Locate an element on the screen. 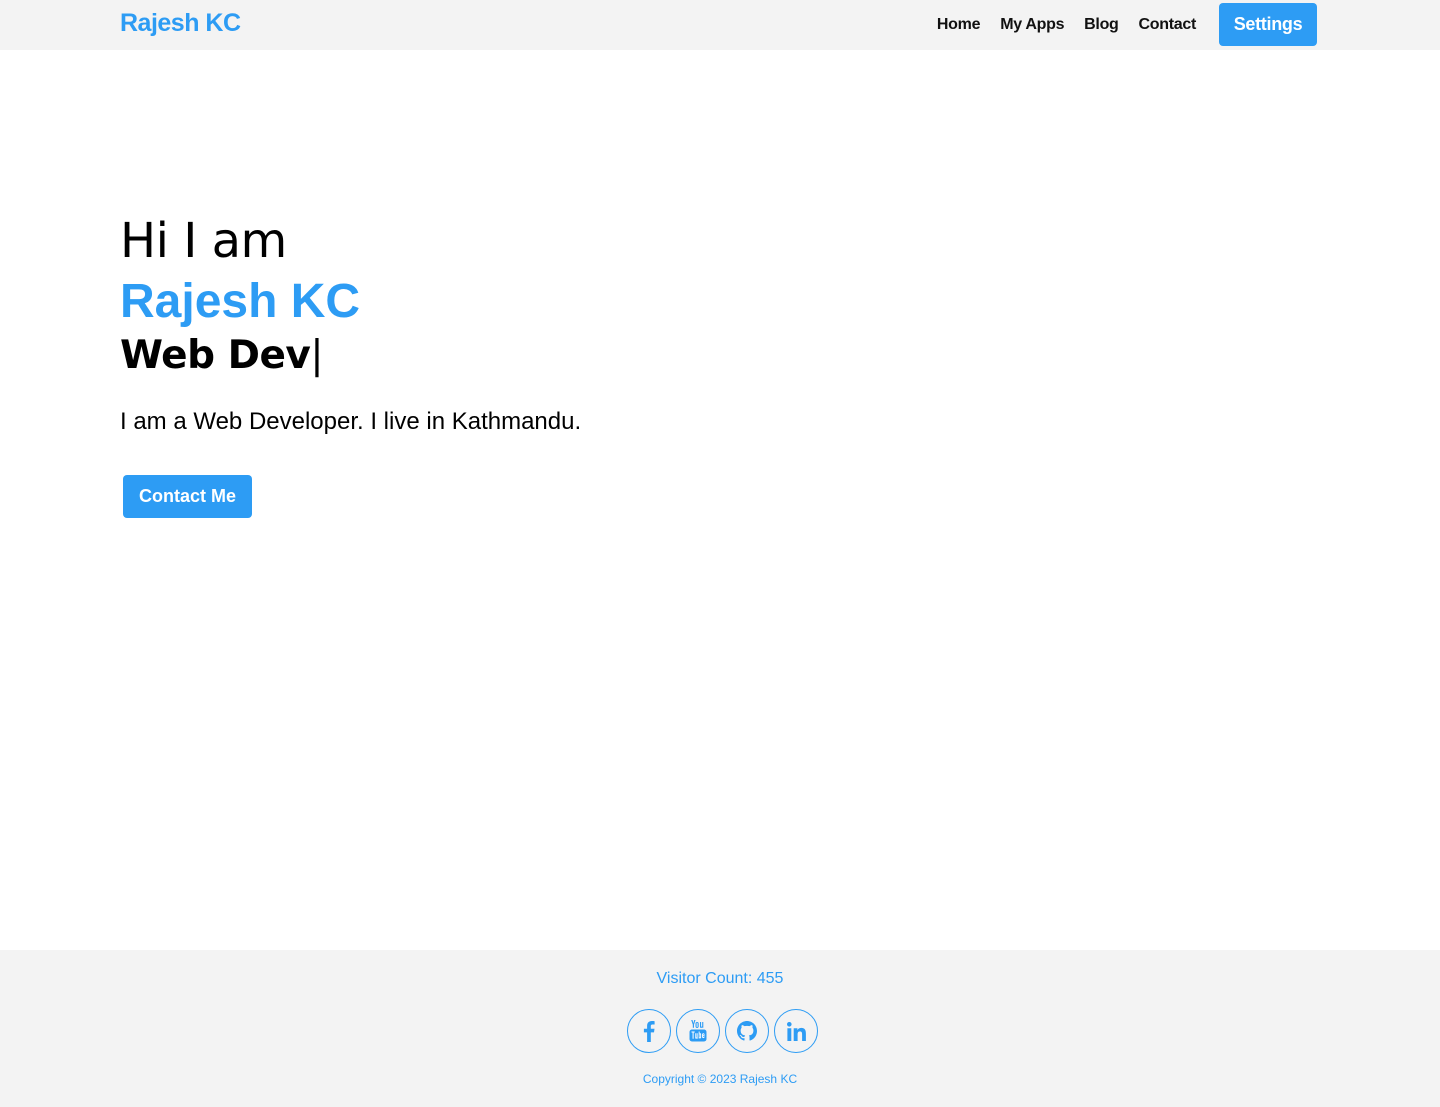  visitor-count: Visitor Count: 455 is located at coordinates (720, 978).